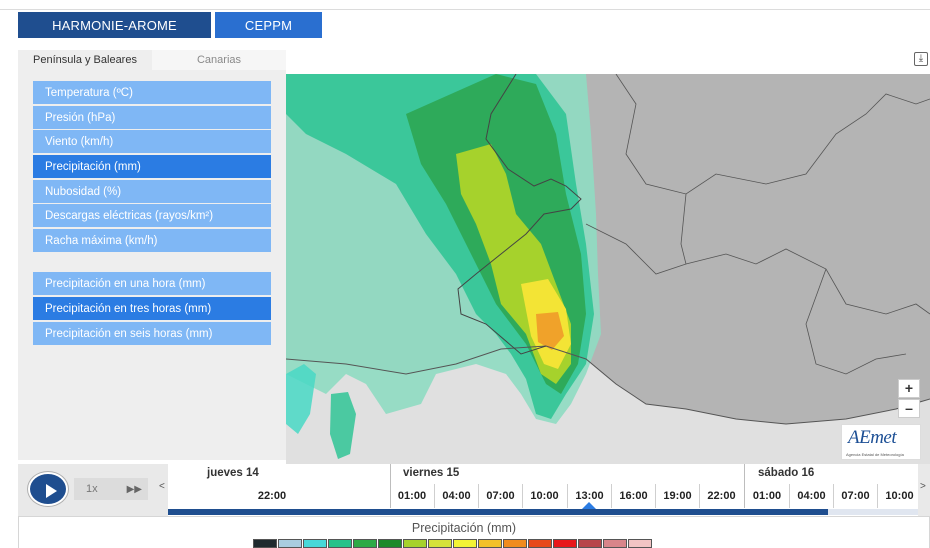 This screenshot has height=548, width=930. I want to click on timeline-prev-button: <, so click(162, 486).